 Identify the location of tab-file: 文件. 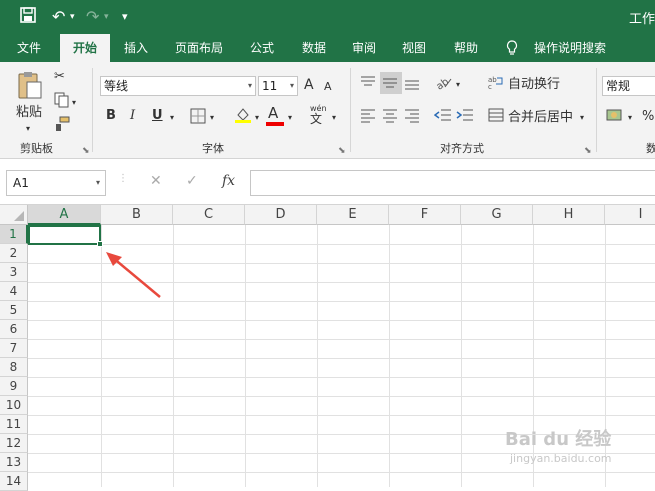
(29, 48).